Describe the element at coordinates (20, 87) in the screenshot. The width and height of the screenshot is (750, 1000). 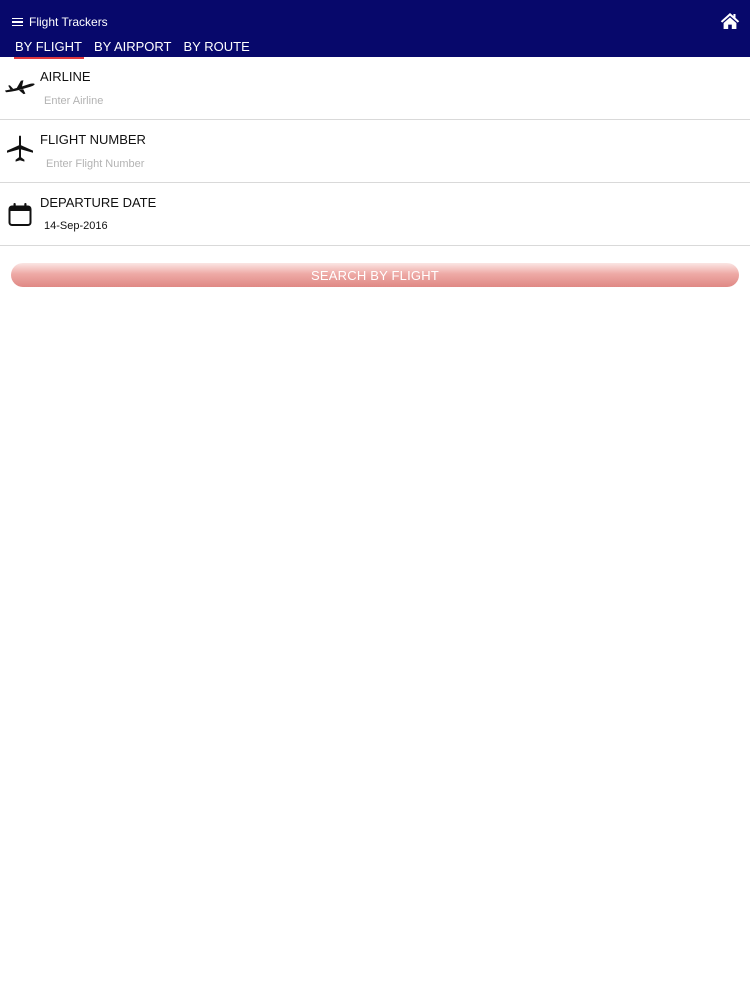
I see `airplane-takeoff-icon` at that location.